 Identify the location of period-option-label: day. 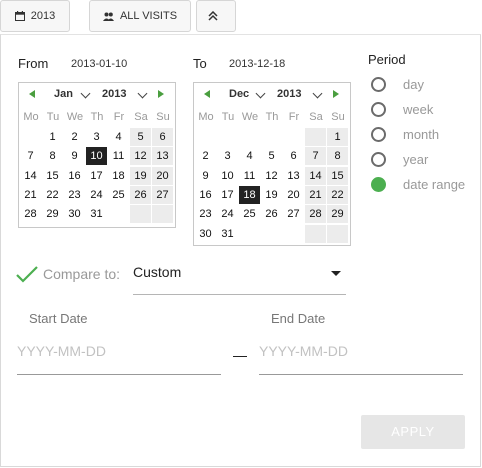
(413, 84).